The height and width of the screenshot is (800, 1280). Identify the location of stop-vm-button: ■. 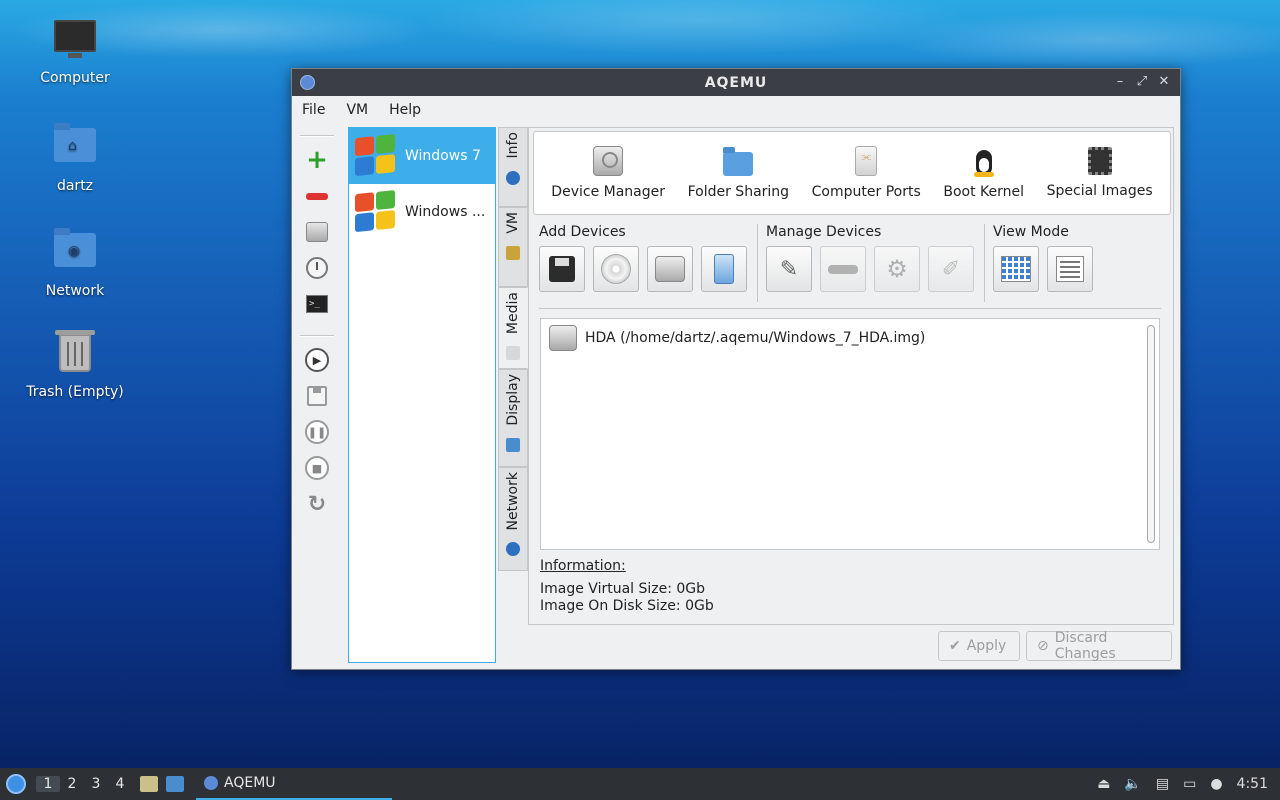
(317, 468).